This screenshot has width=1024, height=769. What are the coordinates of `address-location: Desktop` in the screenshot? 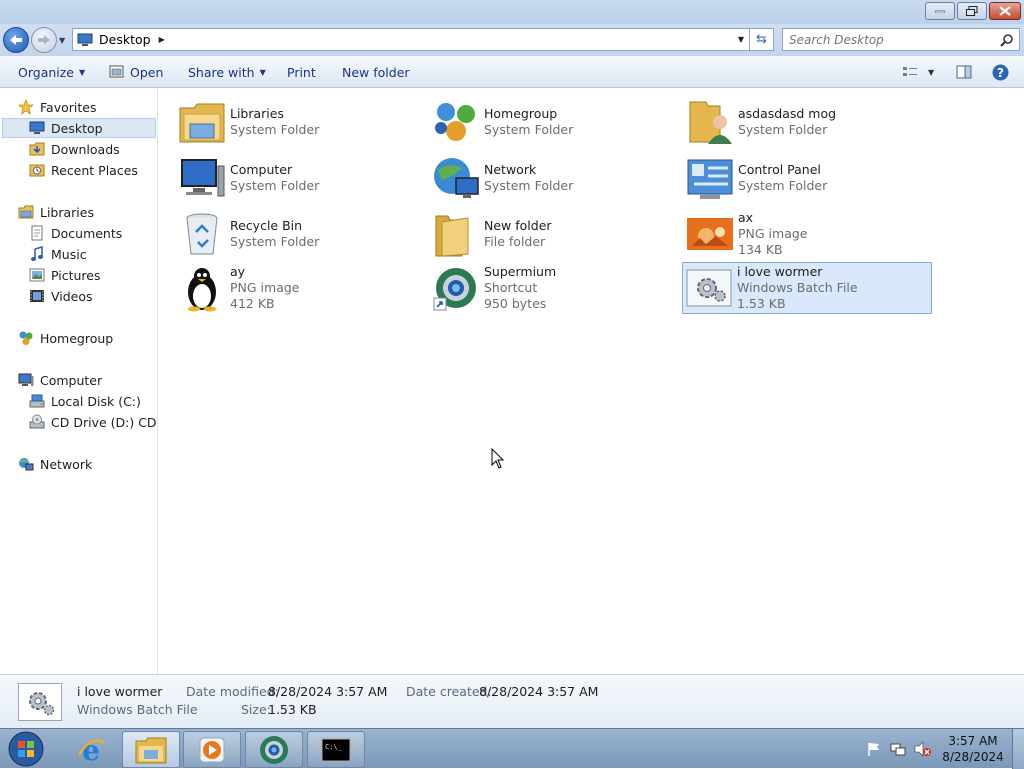 It's located at (125, 39).